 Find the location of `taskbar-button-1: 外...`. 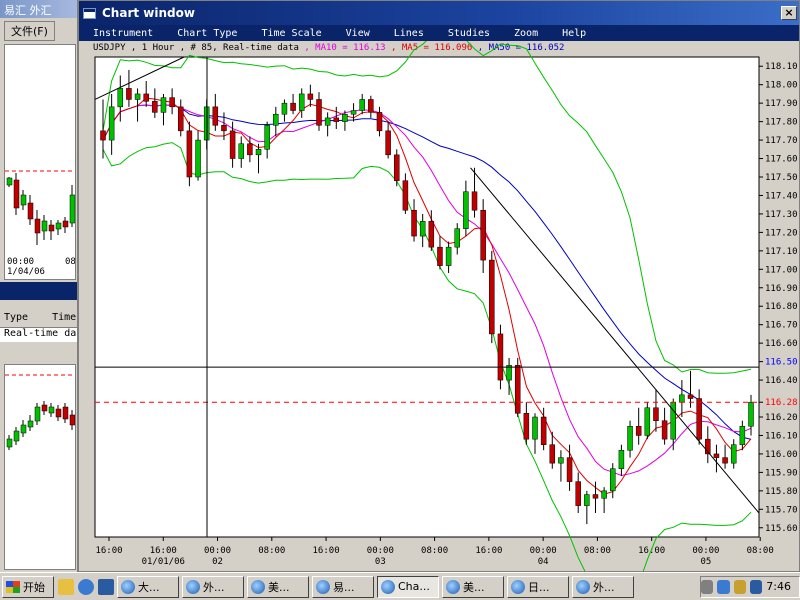

taskbar-button-1: 外... is located at coordinates (213, 586).